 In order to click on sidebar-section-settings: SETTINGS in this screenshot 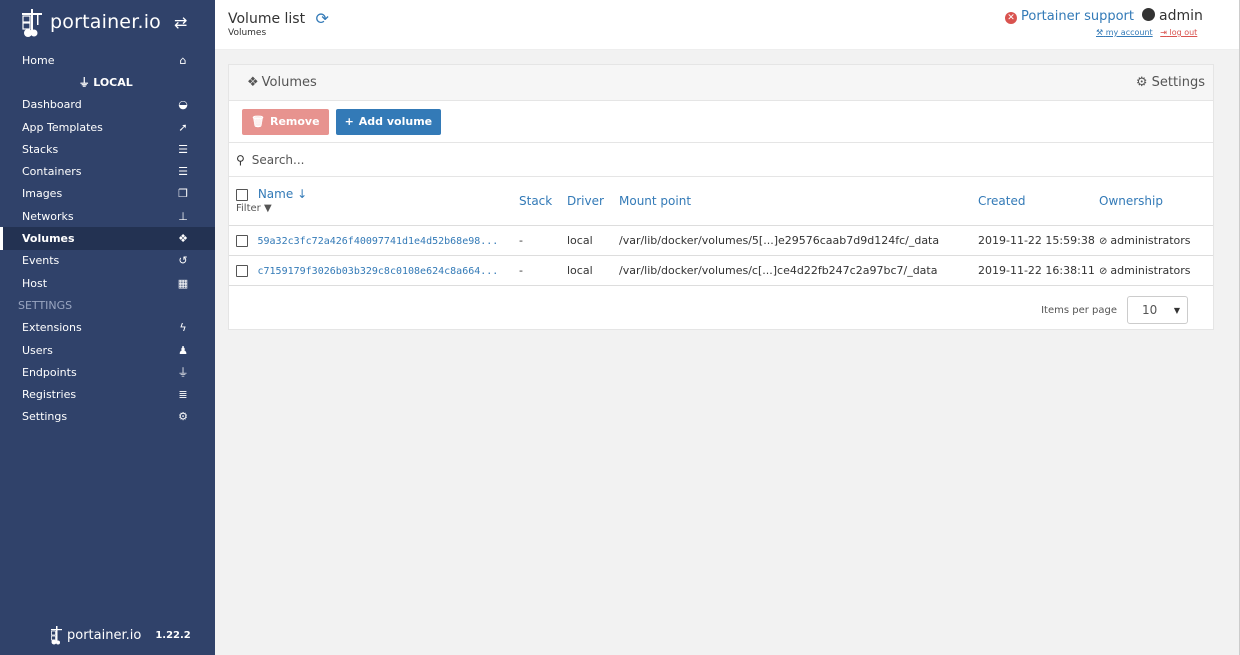, I will do `click(107, 305)`.